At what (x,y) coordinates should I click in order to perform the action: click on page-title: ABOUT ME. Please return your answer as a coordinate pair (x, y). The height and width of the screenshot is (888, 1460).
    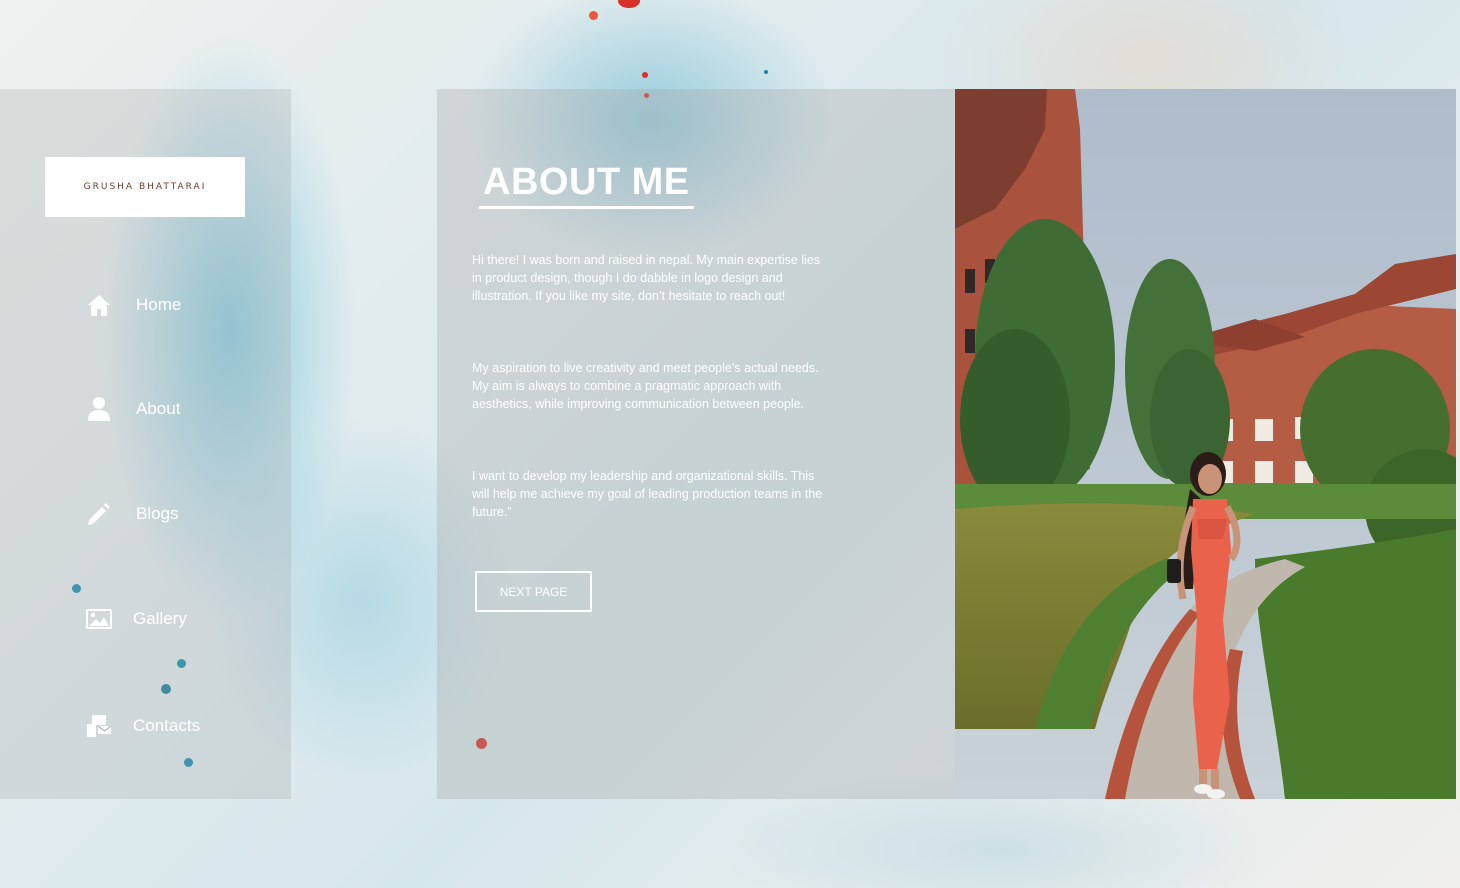
    Looking at the image, I should click on (586, 185).